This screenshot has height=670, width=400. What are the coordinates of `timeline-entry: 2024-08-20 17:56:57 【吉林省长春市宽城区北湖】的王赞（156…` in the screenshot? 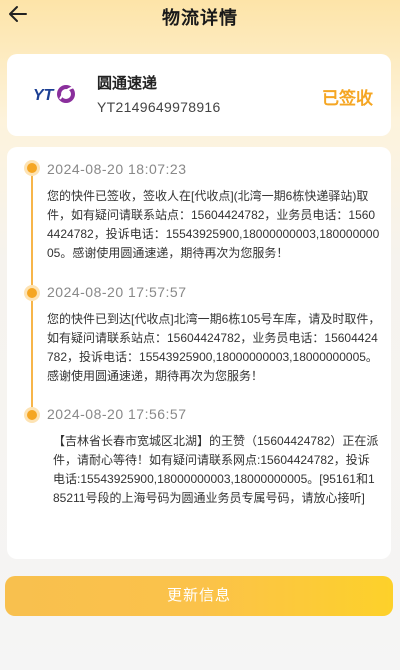 It's located at (214, 457).